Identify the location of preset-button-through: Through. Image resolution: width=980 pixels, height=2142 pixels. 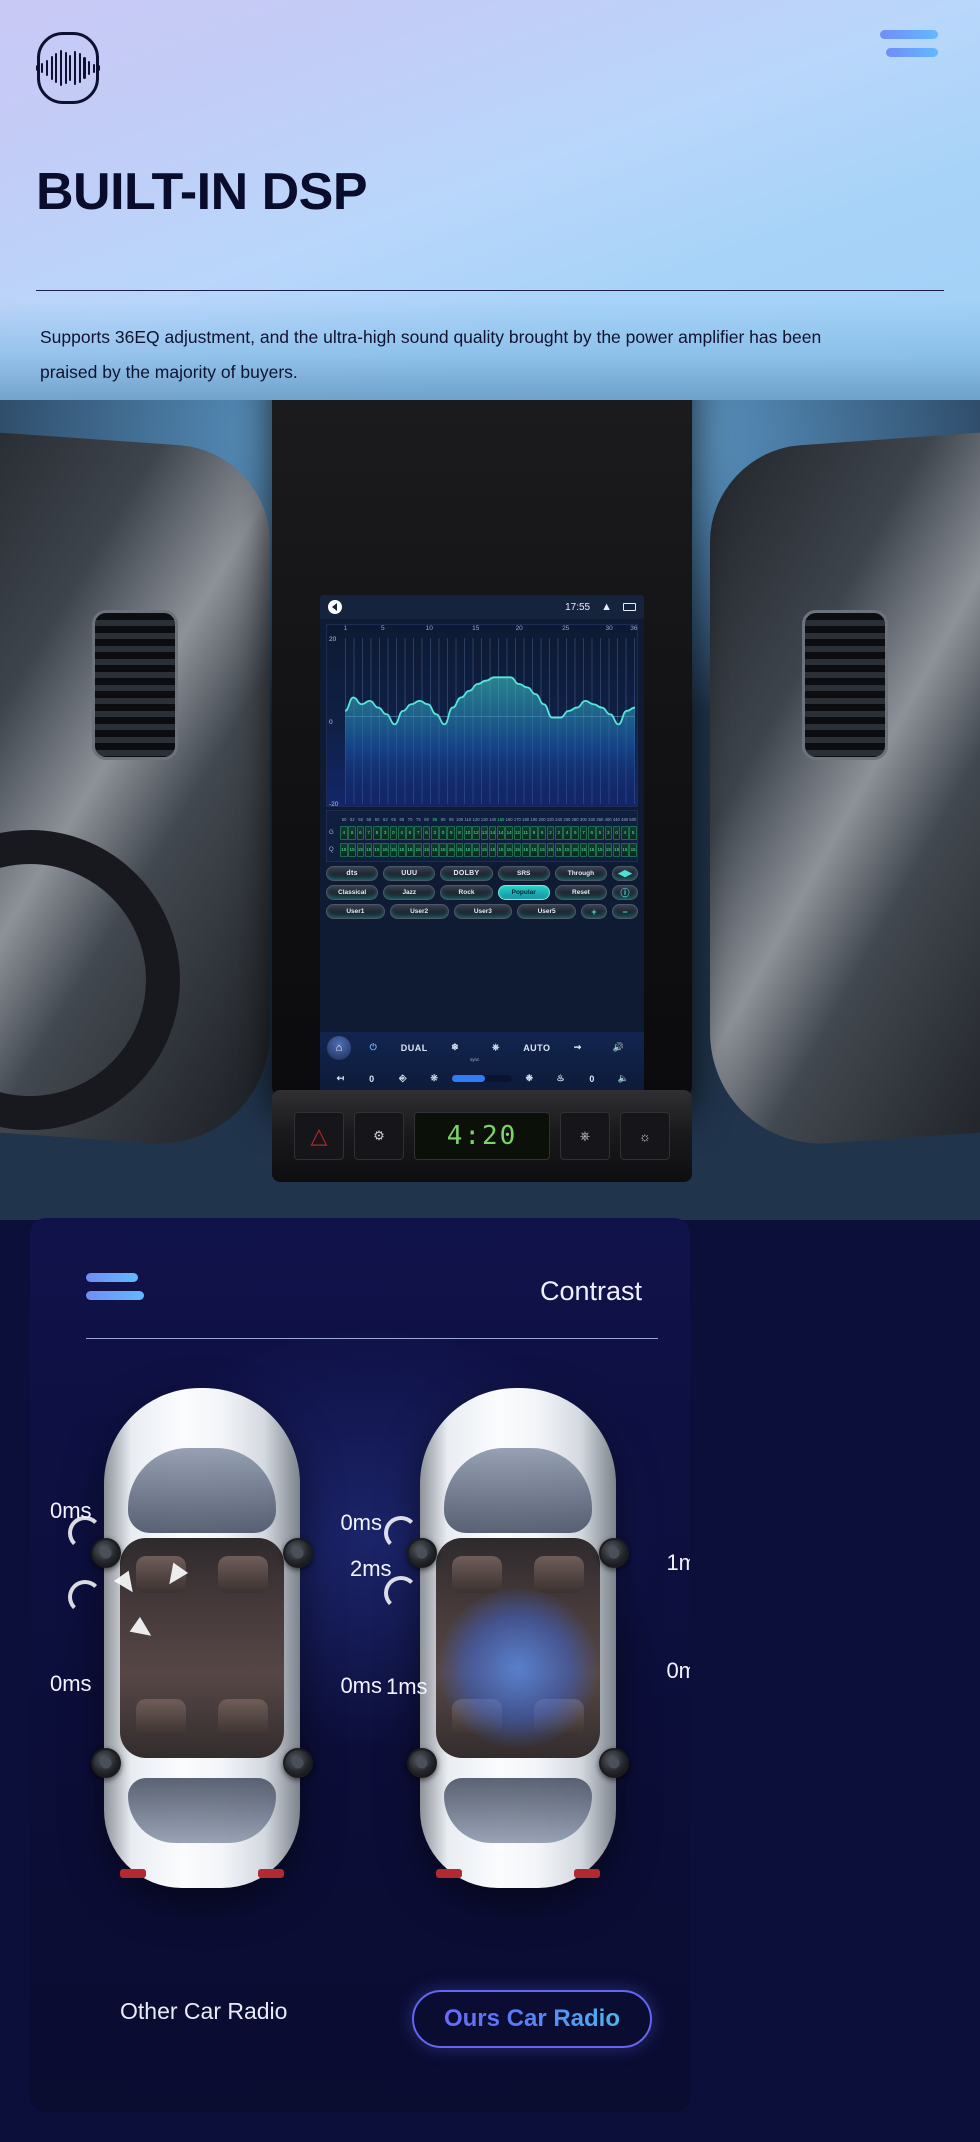
(581, 873).